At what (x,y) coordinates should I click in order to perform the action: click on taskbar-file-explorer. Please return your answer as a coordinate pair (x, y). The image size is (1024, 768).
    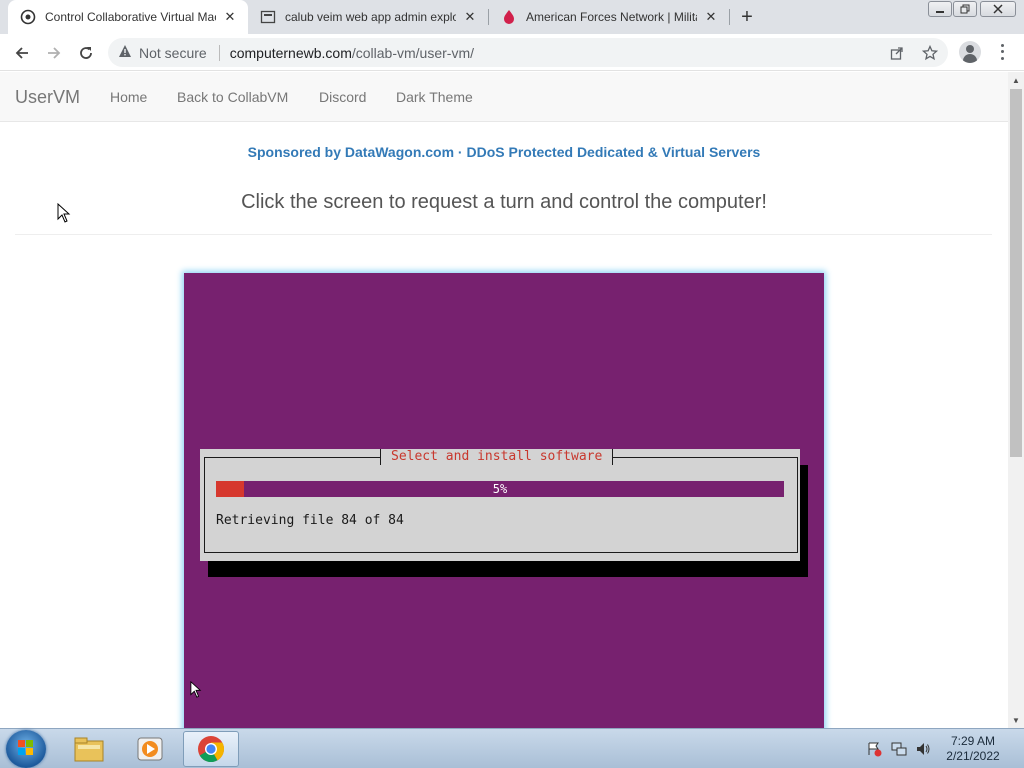
    Looking at the image, I should click on (89, 749).